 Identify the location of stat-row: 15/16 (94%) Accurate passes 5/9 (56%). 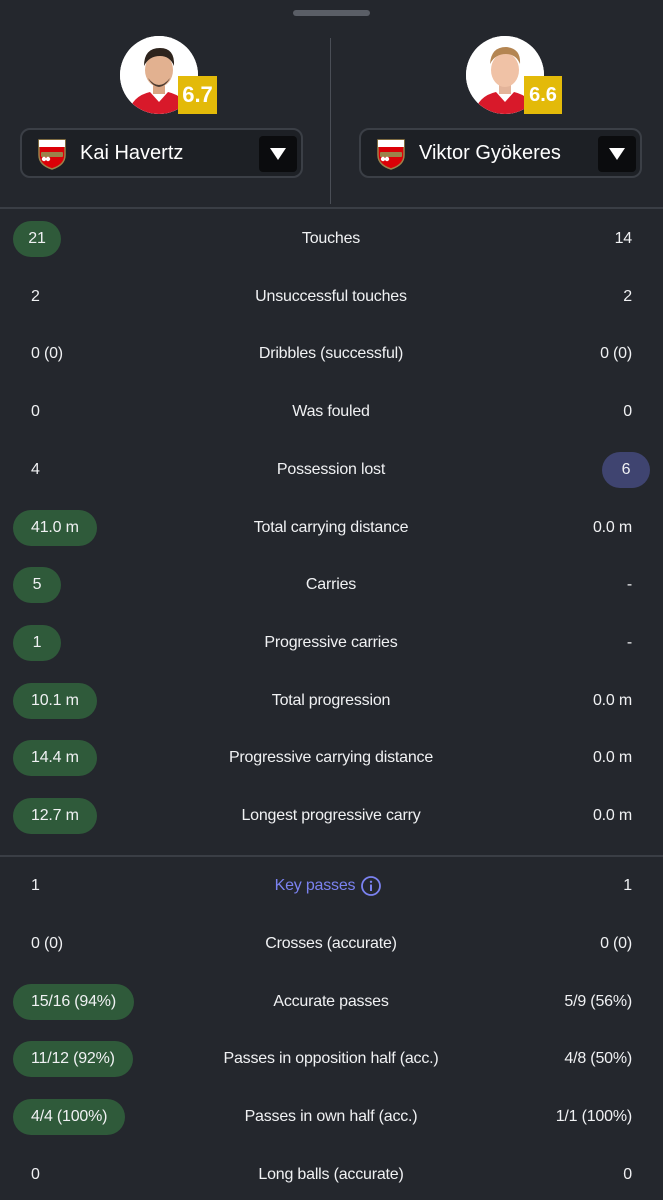
(331, 1002).